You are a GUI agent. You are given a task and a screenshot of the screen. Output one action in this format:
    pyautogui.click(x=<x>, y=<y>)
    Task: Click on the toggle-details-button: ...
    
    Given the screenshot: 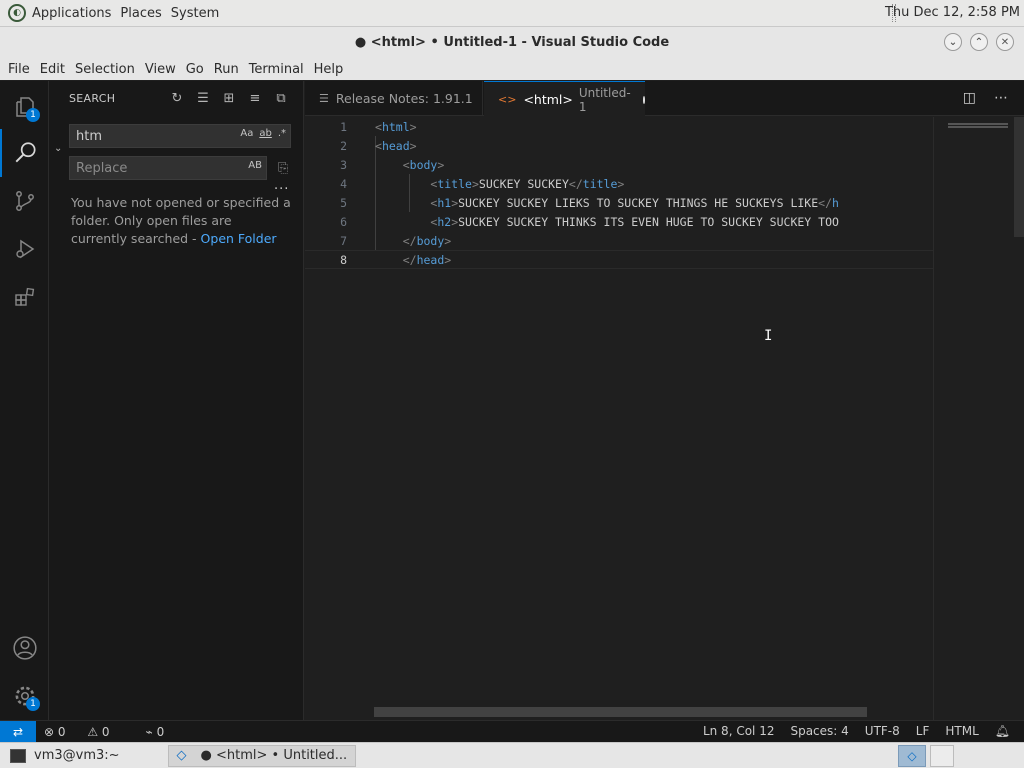 What is the action you would take?
    pyautogui.click(x=281, y=185)
    